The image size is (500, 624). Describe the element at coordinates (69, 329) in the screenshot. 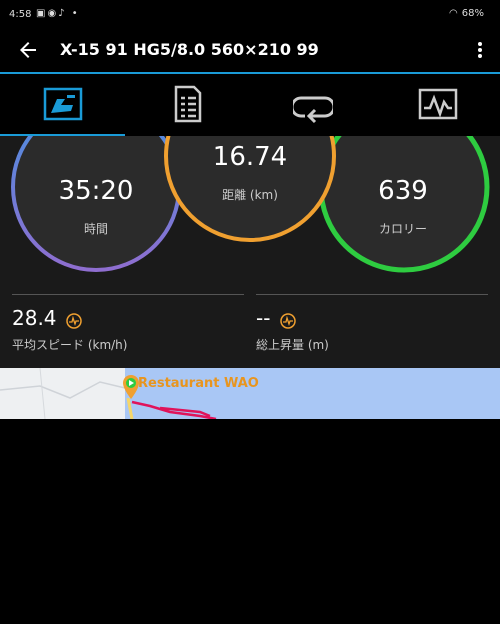

I see `avg-speed-stat: 28.4 平均スピード (km/h)` at that location.